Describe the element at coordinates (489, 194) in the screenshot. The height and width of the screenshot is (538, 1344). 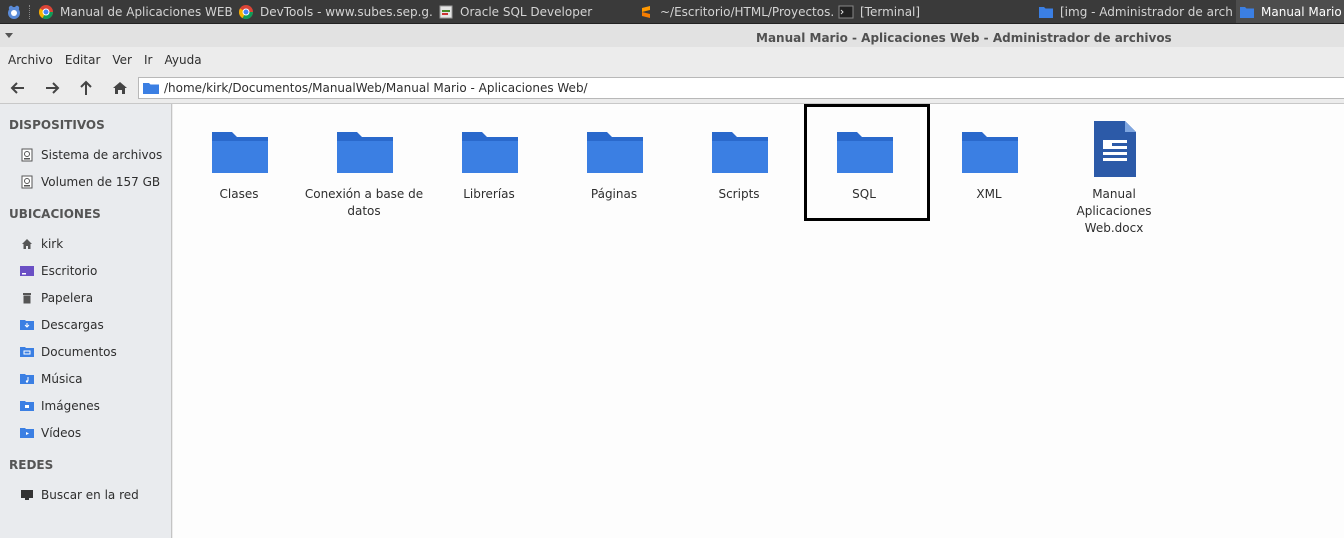
I see `file-name: Librerías` at that location.